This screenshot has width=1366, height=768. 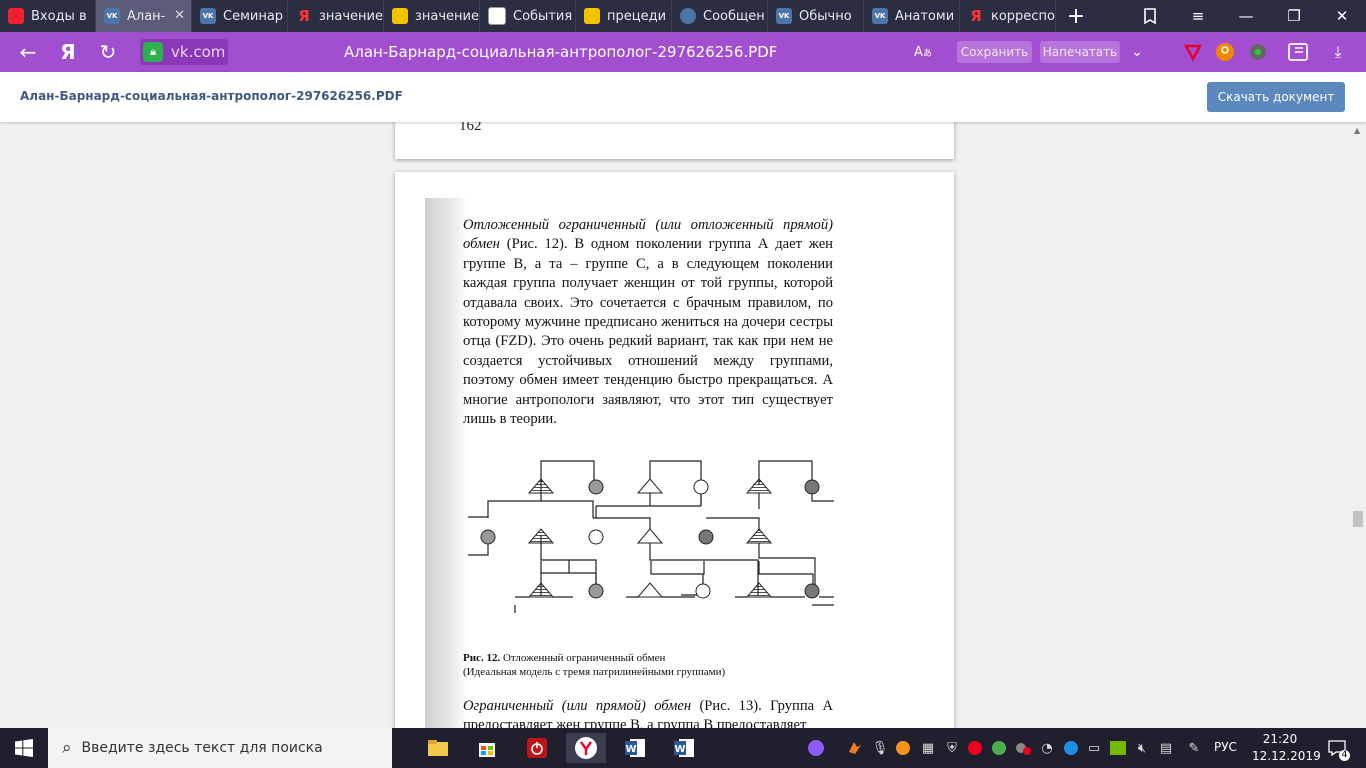 What do you see at coordinates (68, 52) in the screenshot?
I see `yandex-logo-icon: Я` at bounding box center [68, 52].